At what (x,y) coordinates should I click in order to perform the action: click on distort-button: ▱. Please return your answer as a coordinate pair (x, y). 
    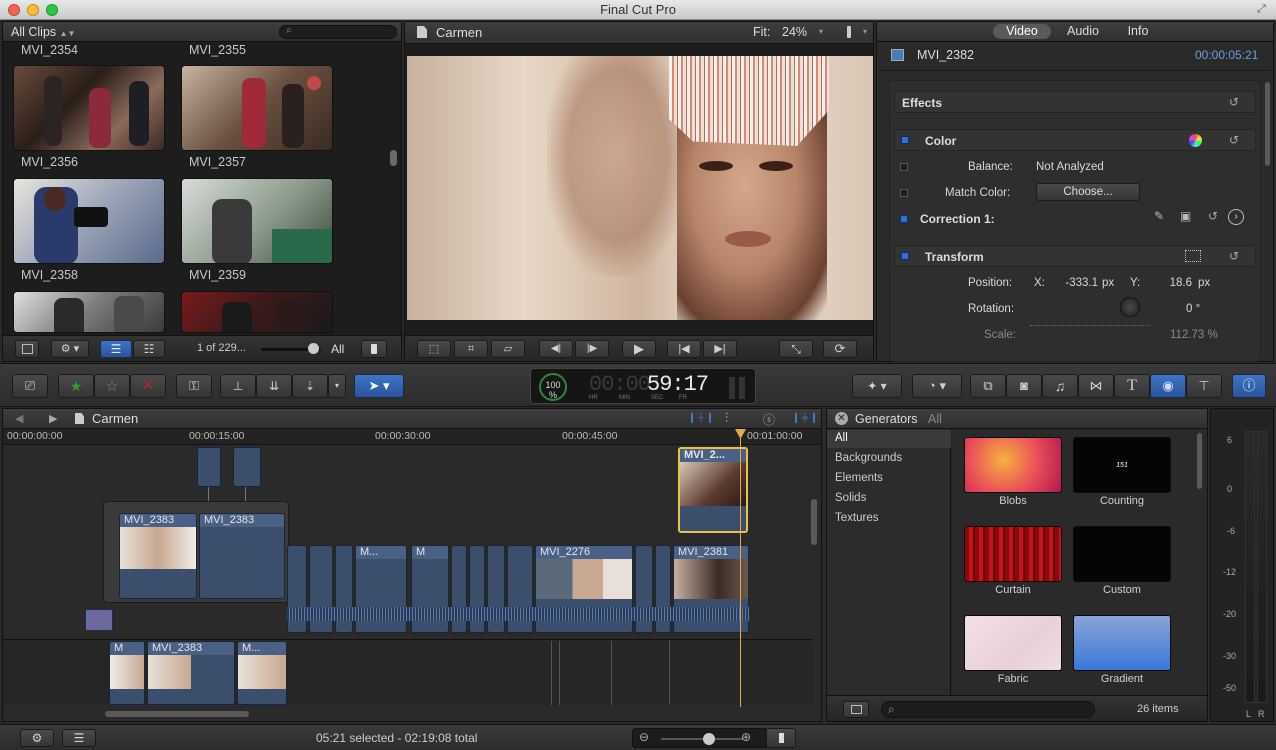
    Looking at the image, I should click on (508, 349).